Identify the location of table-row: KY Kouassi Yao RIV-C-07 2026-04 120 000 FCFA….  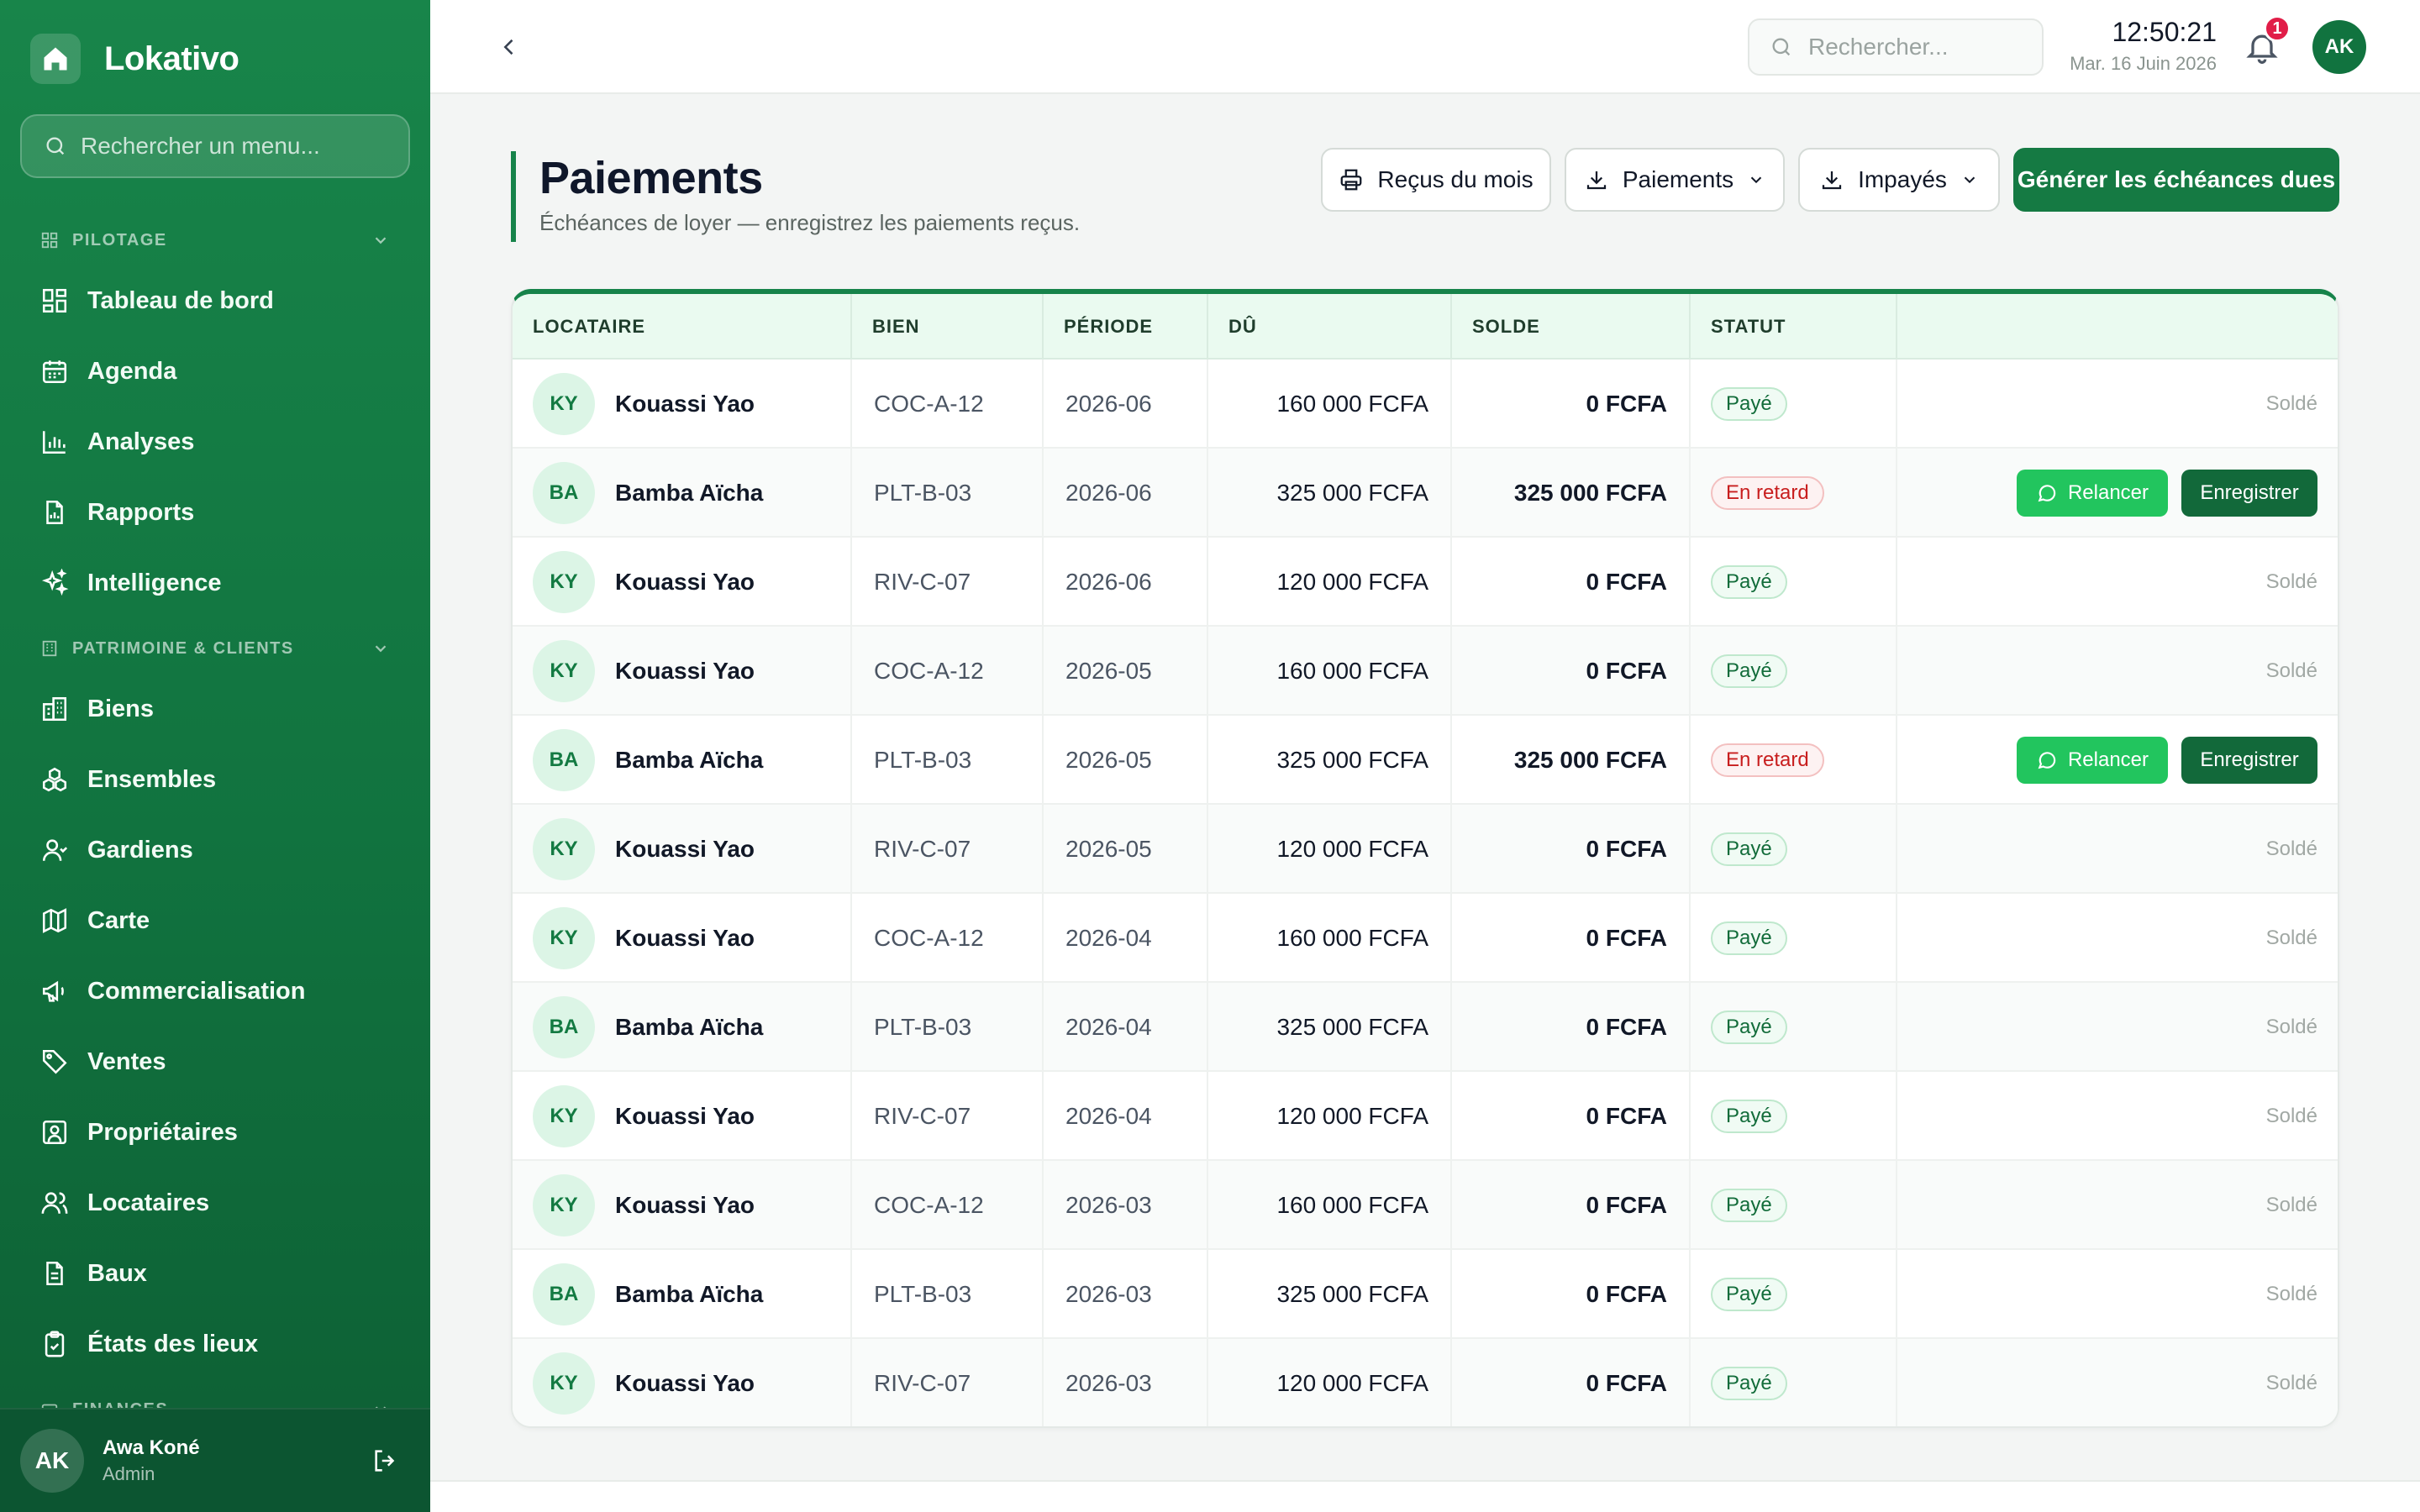
(1425, 1116).